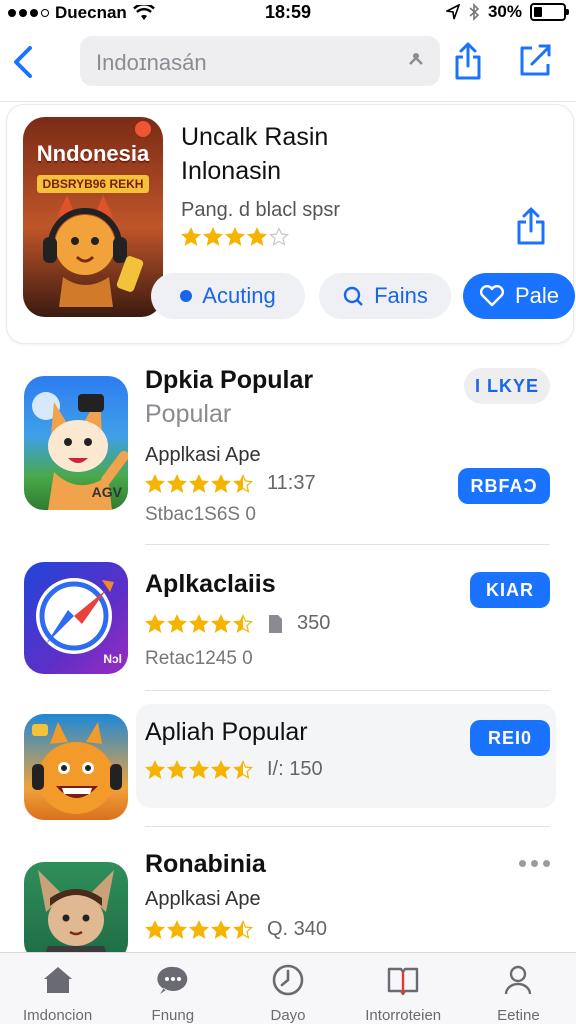 The height and width of the screenshot is (1024, 576). What do you see at coordinates (537, 295) in the screenshot?
I see `chip-fave-label: Pale` at bounding box center [537, 295].